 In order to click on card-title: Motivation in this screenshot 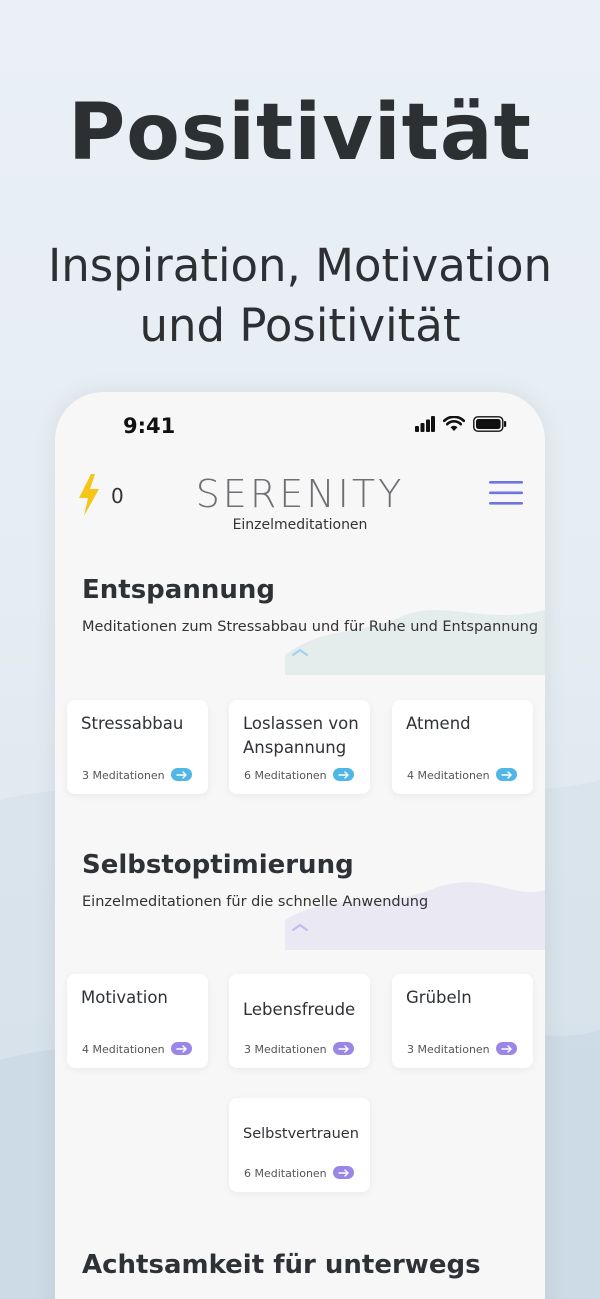, I will do `click(124, 997)`.